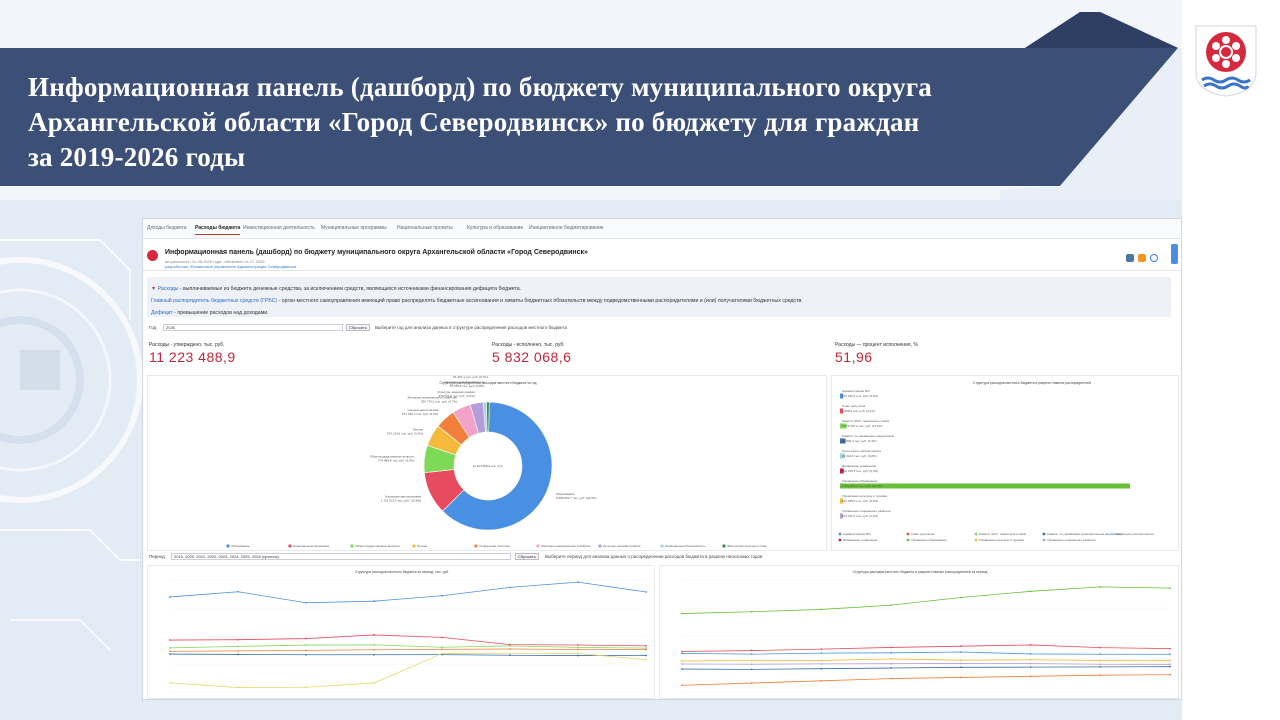  I want to click on tab-0: Доходы бюджета, so click(167, 228).